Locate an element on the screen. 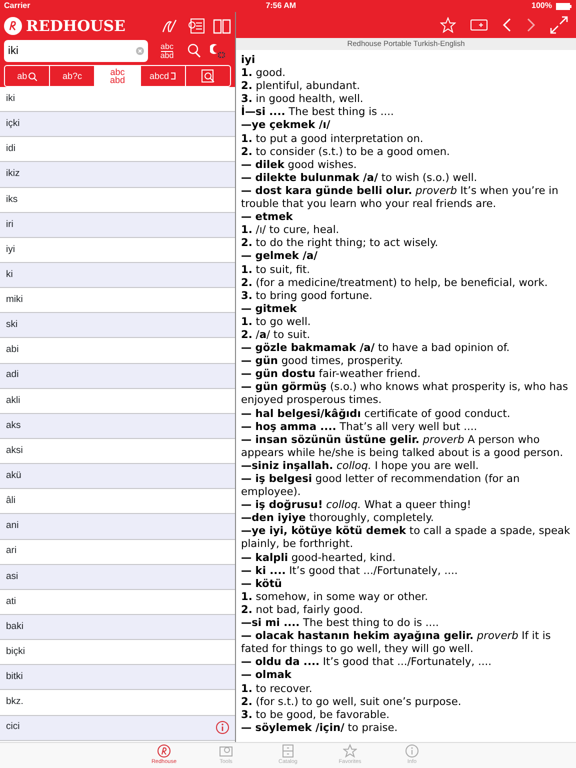  definition-line: — gelmek /a/ is located at coordinates (280, 257).